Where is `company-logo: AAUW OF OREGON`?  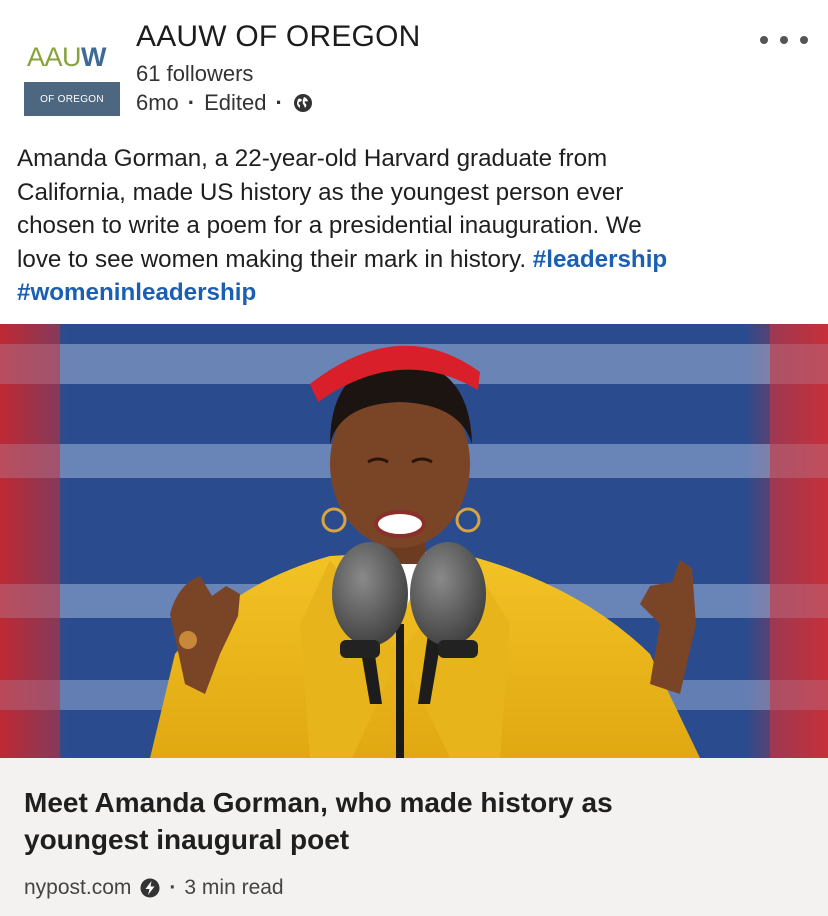
company-logo: AAUW OF OREGON is located at coordinates (72, 71).